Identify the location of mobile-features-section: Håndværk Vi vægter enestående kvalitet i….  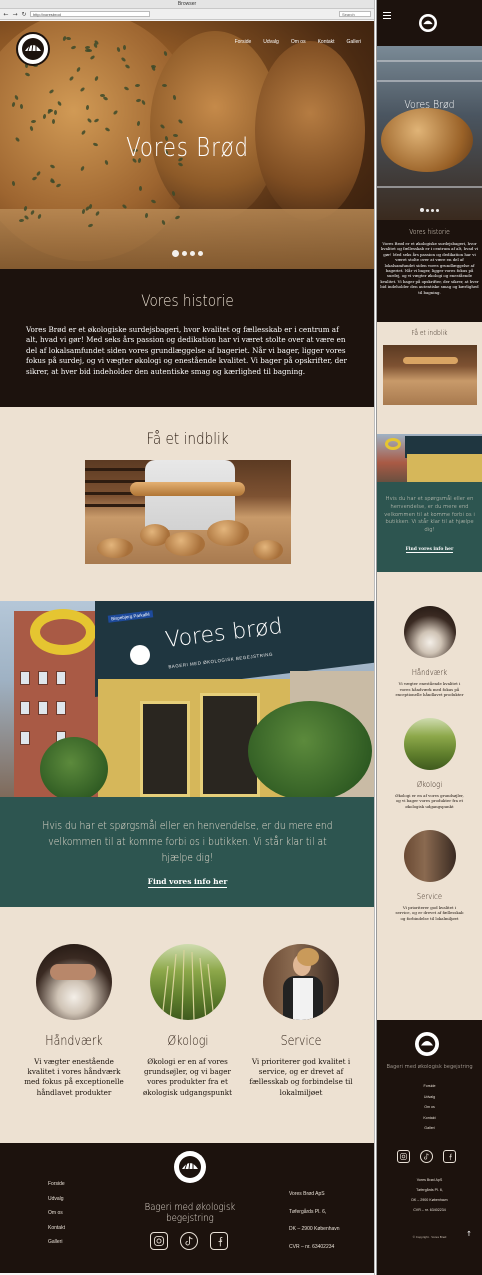
(429, 796).